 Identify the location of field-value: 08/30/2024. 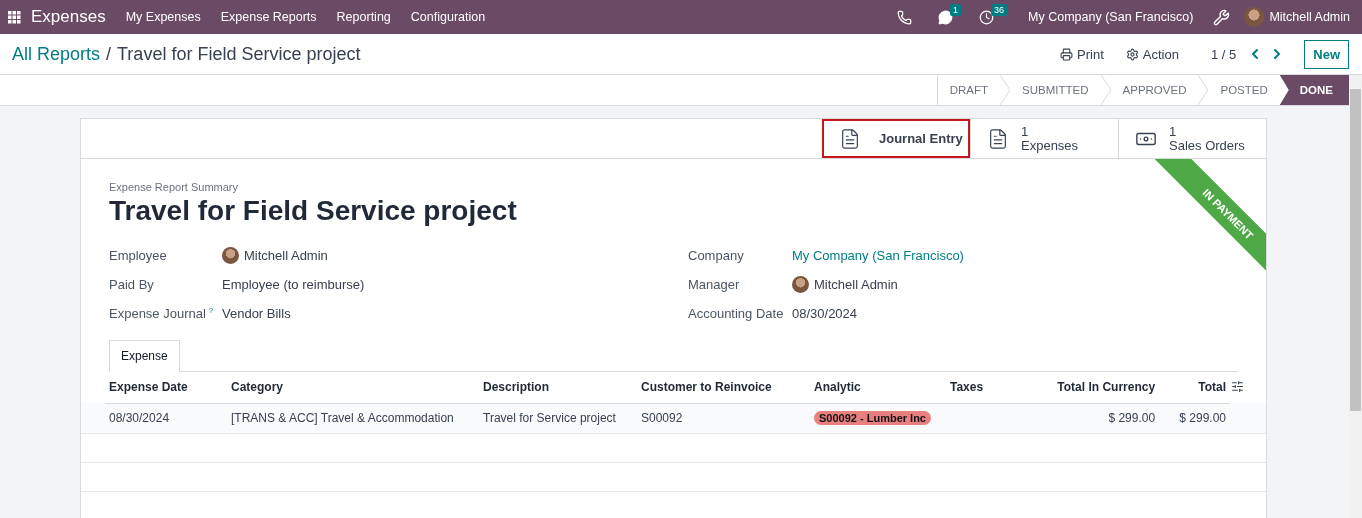
(825, 313).